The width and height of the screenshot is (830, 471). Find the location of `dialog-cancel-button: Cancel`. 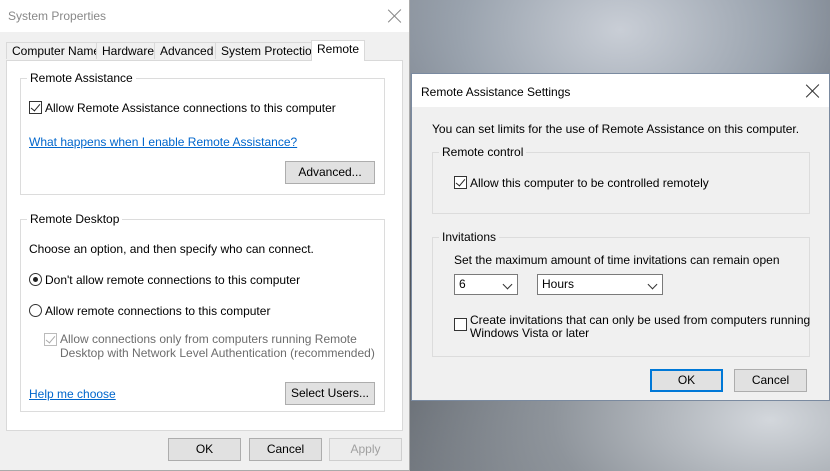

dialog-cancel-button: Cancel is located at coordinates (770, 380).